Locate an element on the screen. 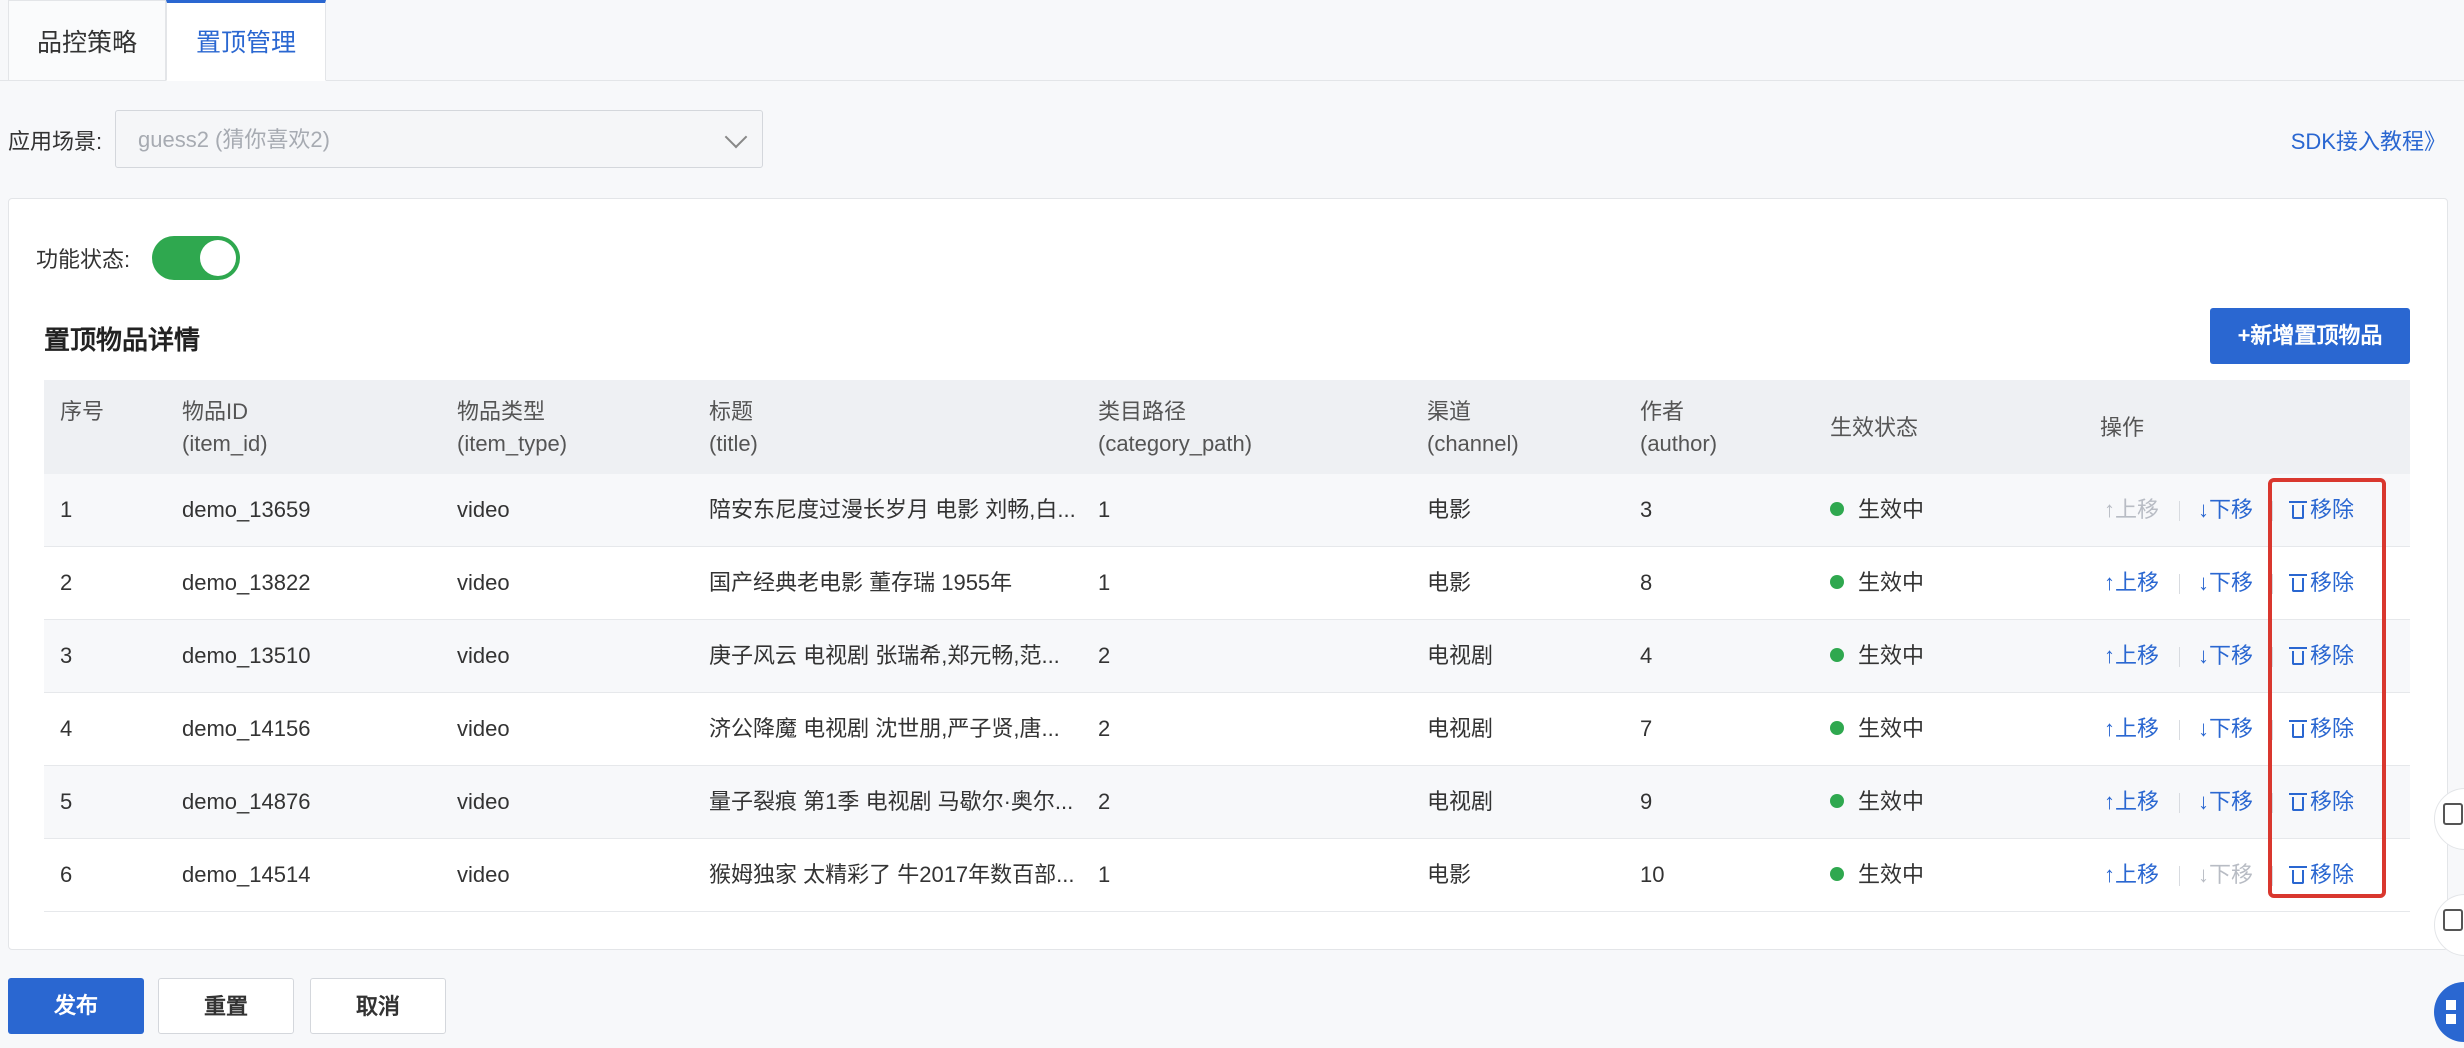 This screenshot has width=2464, height=1048. cell-author: 7 is located at coordinates (1646, 728).